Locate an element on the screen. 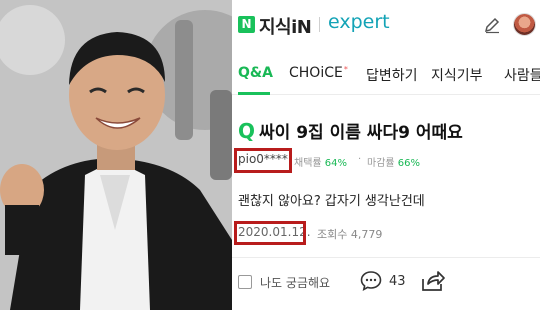 The image size is (540, 310). selection-rate: 채택률 64% is located at coordinates (320, 161).